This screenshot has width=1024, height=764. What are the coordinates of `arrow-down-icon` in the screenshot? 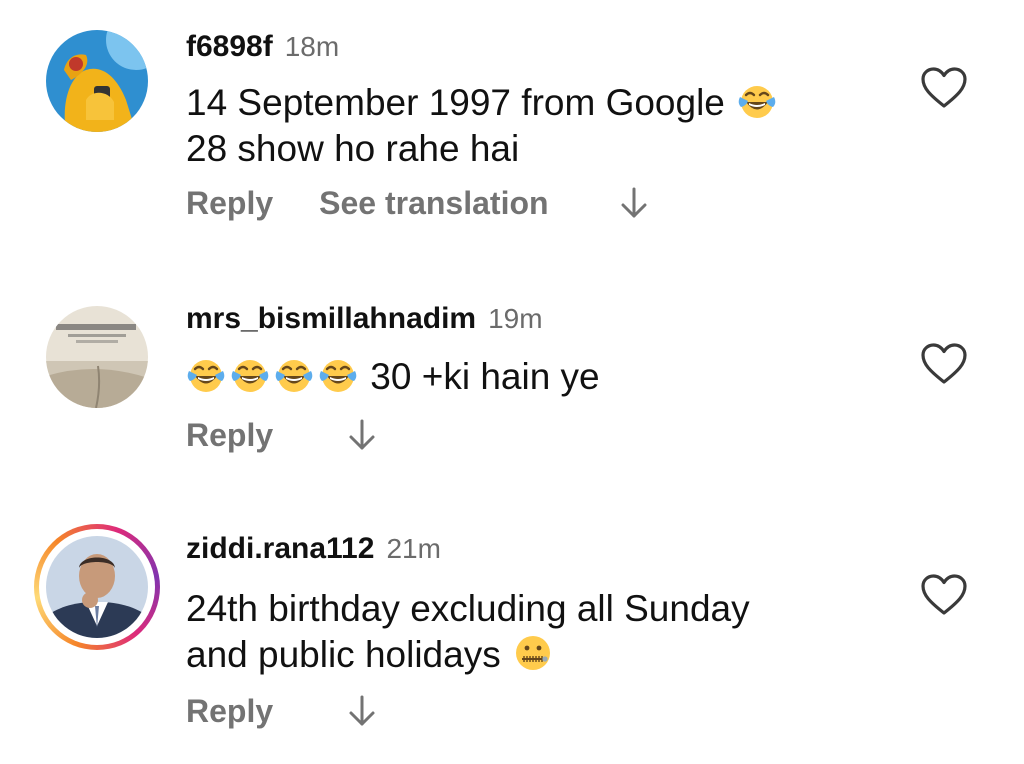 It's located at (362, 711).